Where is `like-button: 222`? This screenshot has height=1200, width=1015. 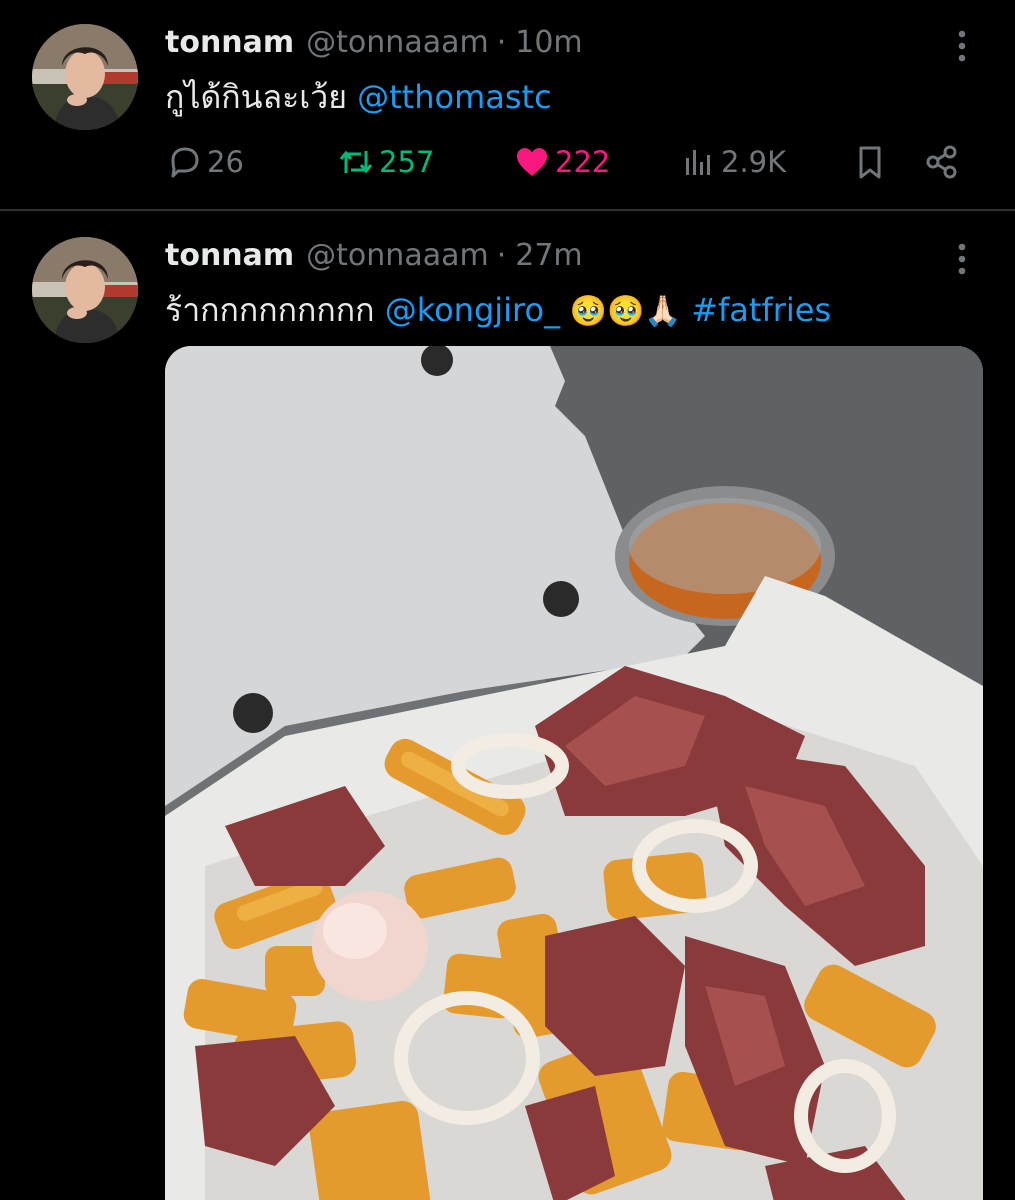
like-button: 222 is located at coordinates (561, 162).